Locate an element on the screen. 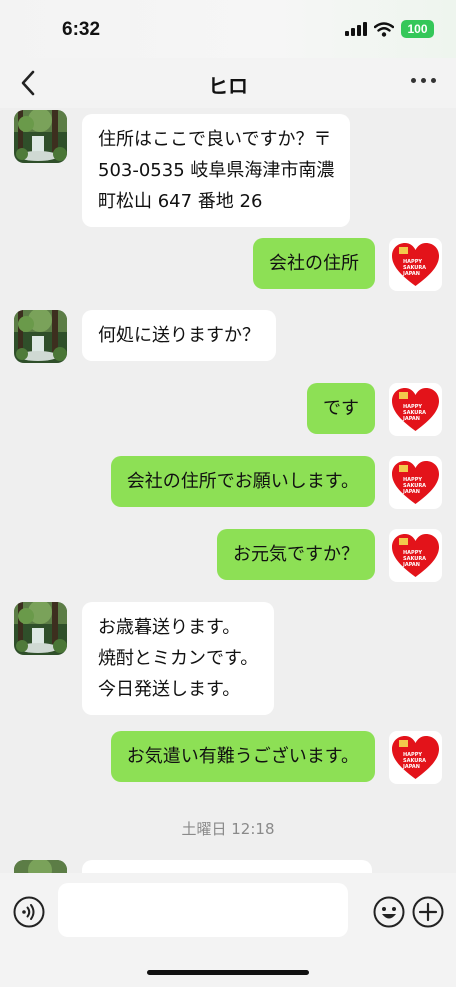 The width and height of the screenshot is (456, 987). chat-title: ヒロ is located at coordinates (228, 86).